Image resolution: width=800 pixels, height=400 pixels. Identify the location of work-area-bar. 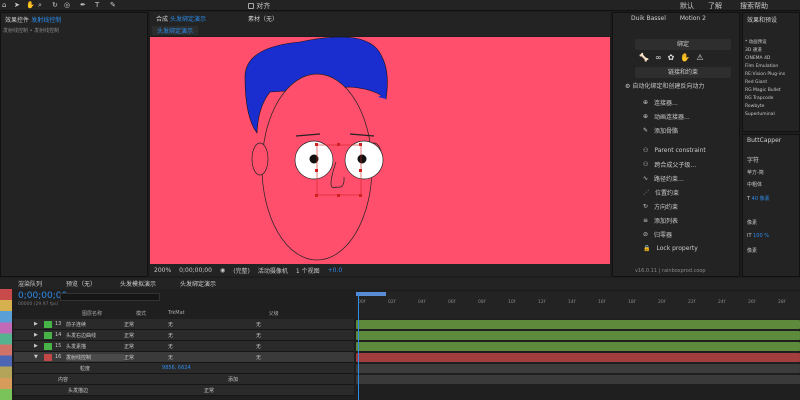
(371, 294).